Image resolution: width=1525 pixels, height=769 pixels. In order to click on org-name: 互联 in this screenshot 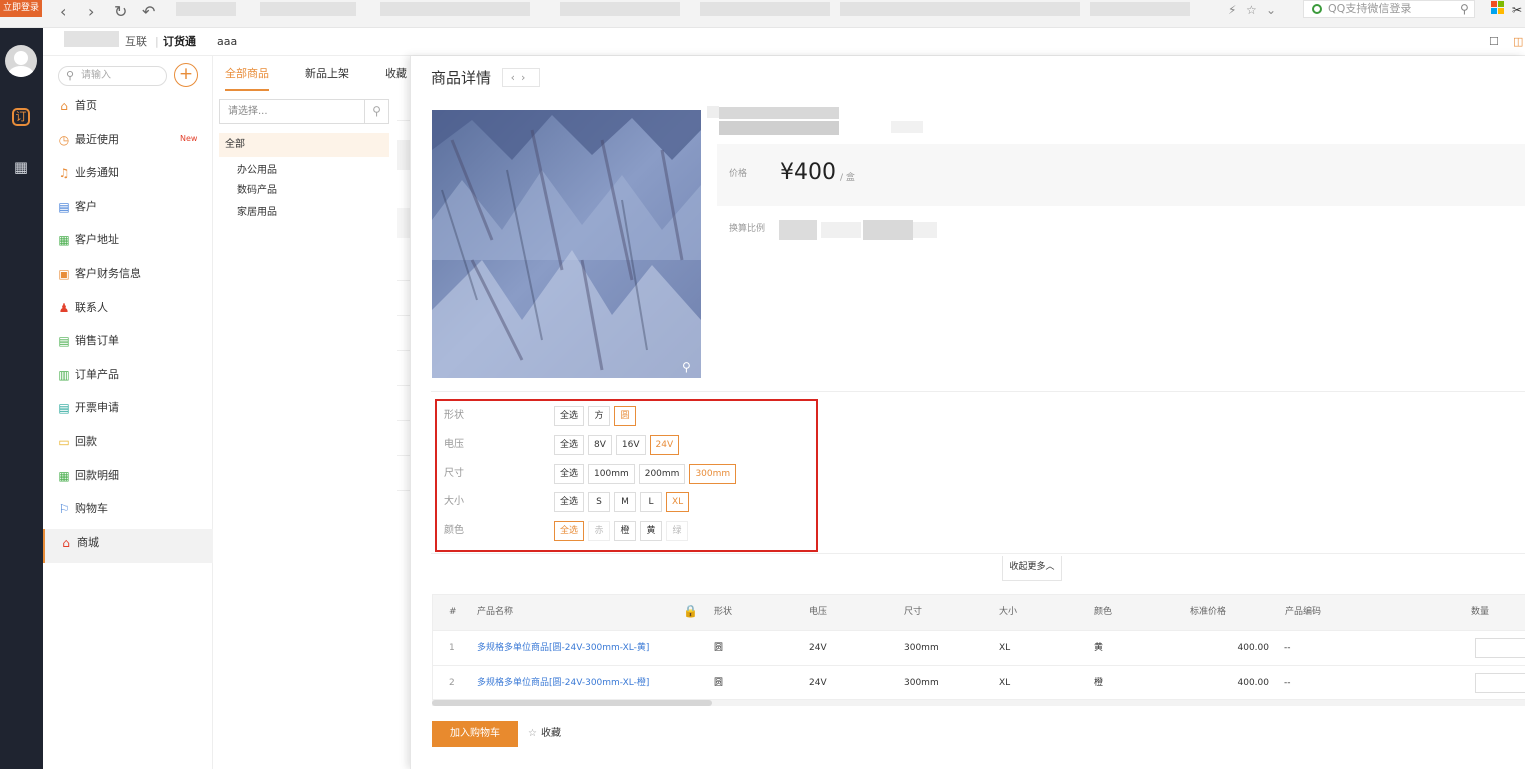, I will do `click(136, 41)`.